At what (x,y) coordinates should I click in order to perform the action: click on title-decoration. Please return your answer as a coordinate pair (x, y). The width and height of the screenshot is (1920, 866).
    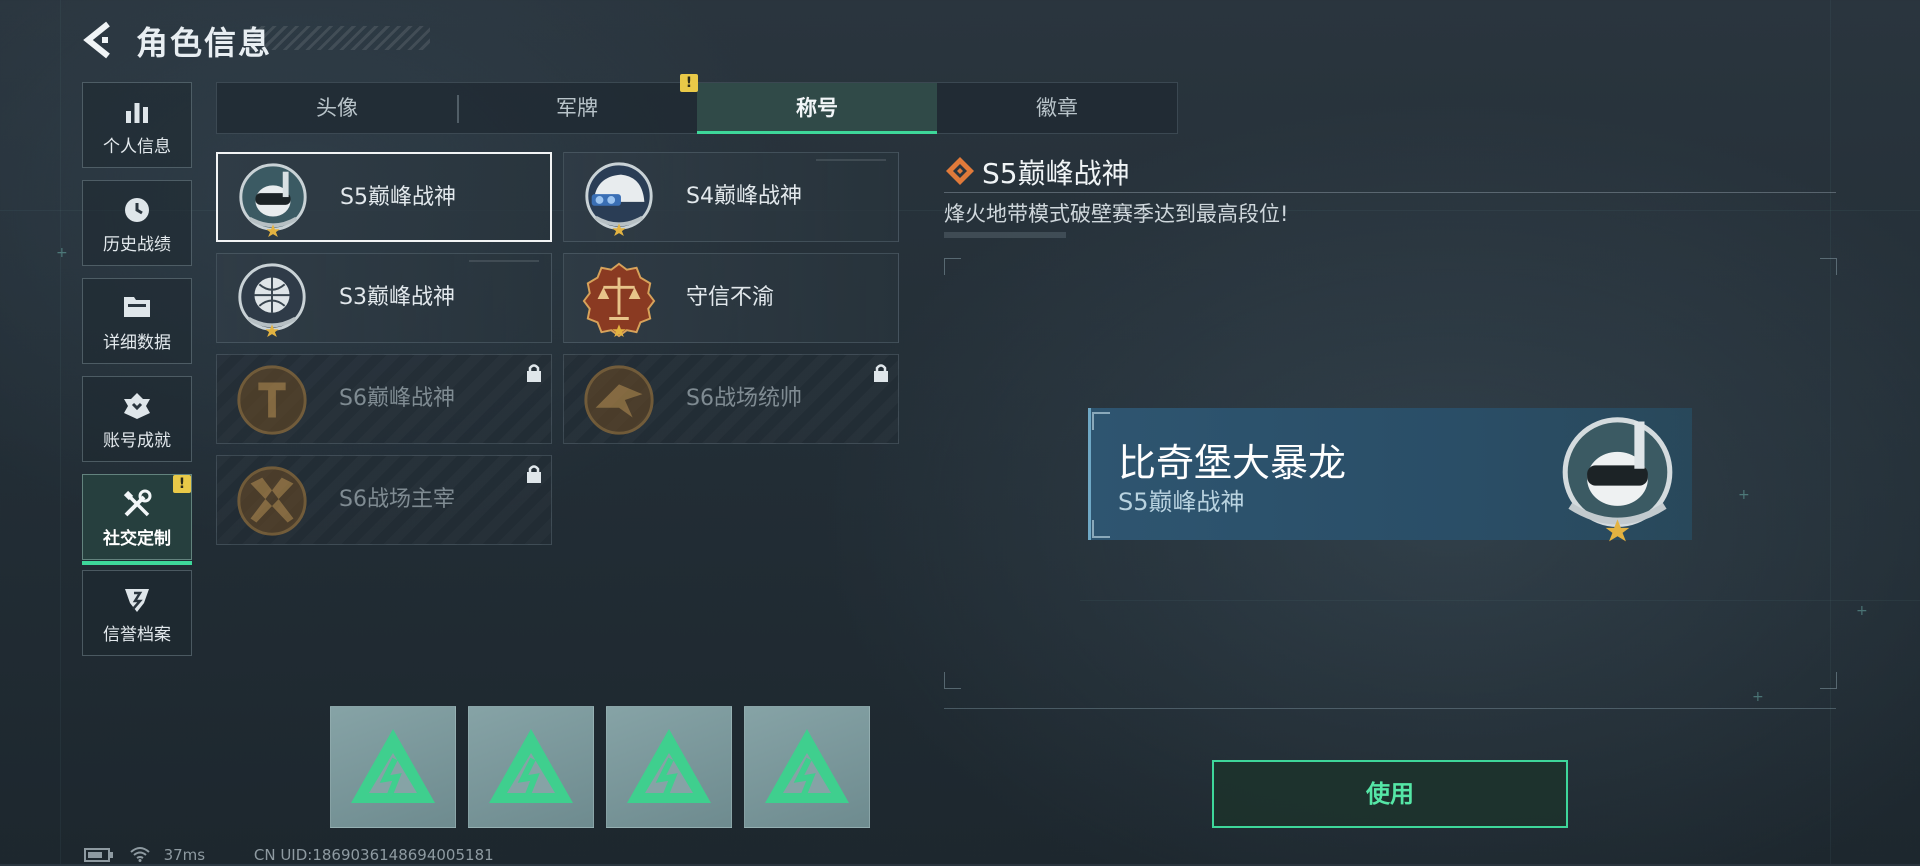
    Looking at the image, I should click on (340, 38).